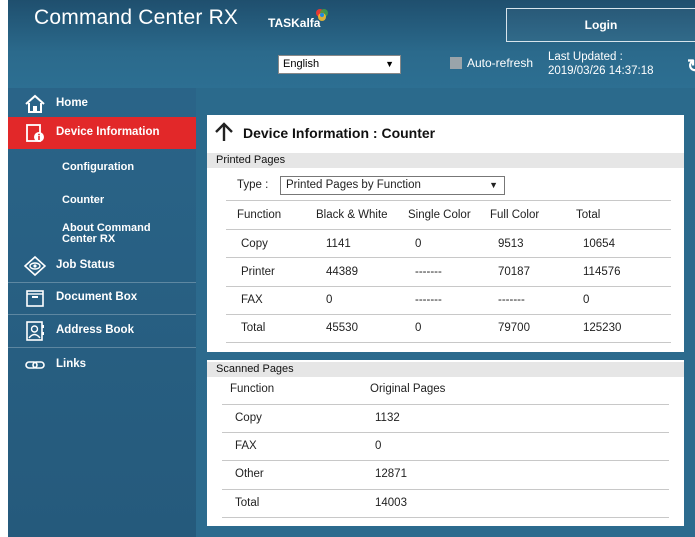 This screenshot has width=695, height=537. I want to click on link-icon, so click(35, 365).